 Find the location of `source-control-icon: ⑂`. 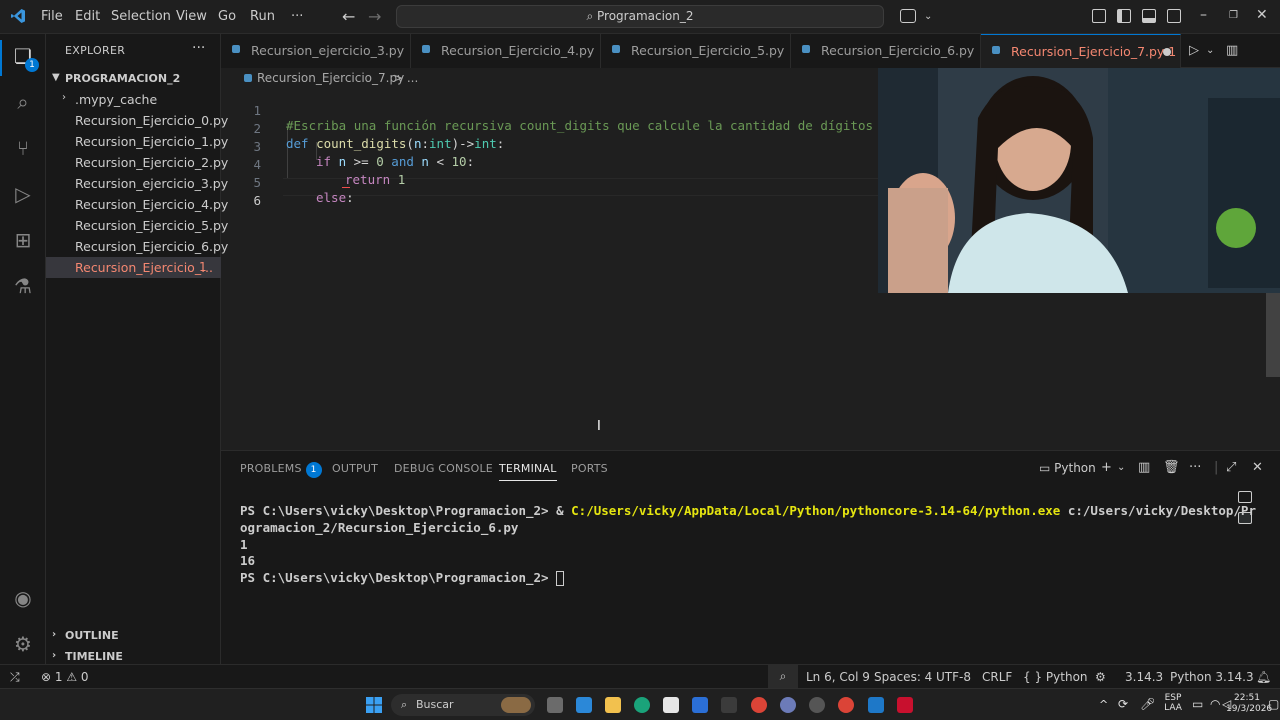

source-control-icon: ⑂ is located at coordinates (23, 148).